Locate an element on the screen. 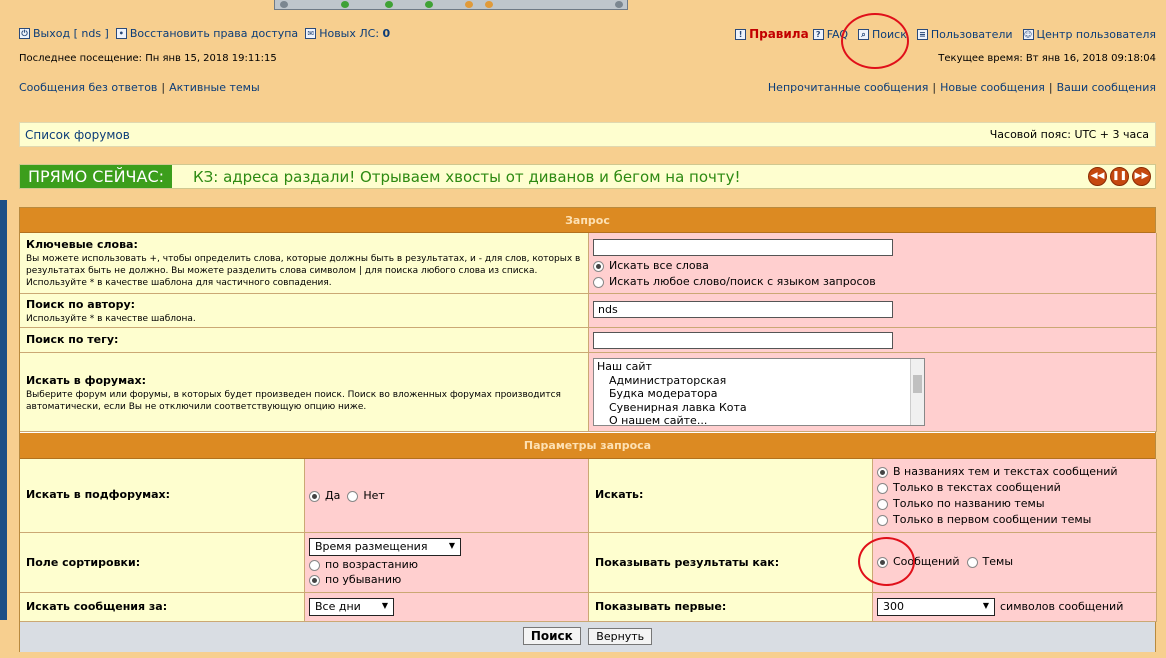 Image resolution: width=1166 pixels, height=658 pixels. pause-icon: ❚❚ is located at coordinates (1119, 176).